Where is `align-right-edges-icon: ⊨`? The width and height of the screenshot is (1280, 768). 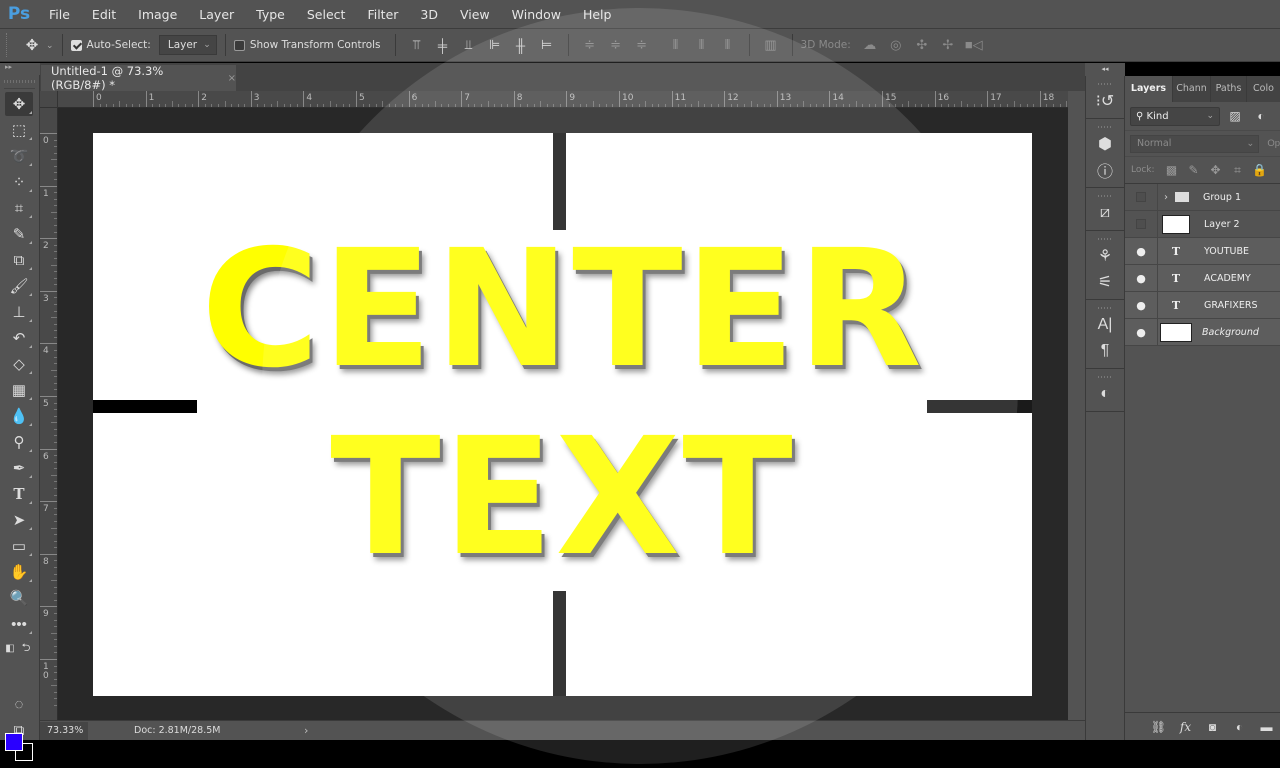
align-right-edges-icon: ⊨ is located at coordinates (547, 45).